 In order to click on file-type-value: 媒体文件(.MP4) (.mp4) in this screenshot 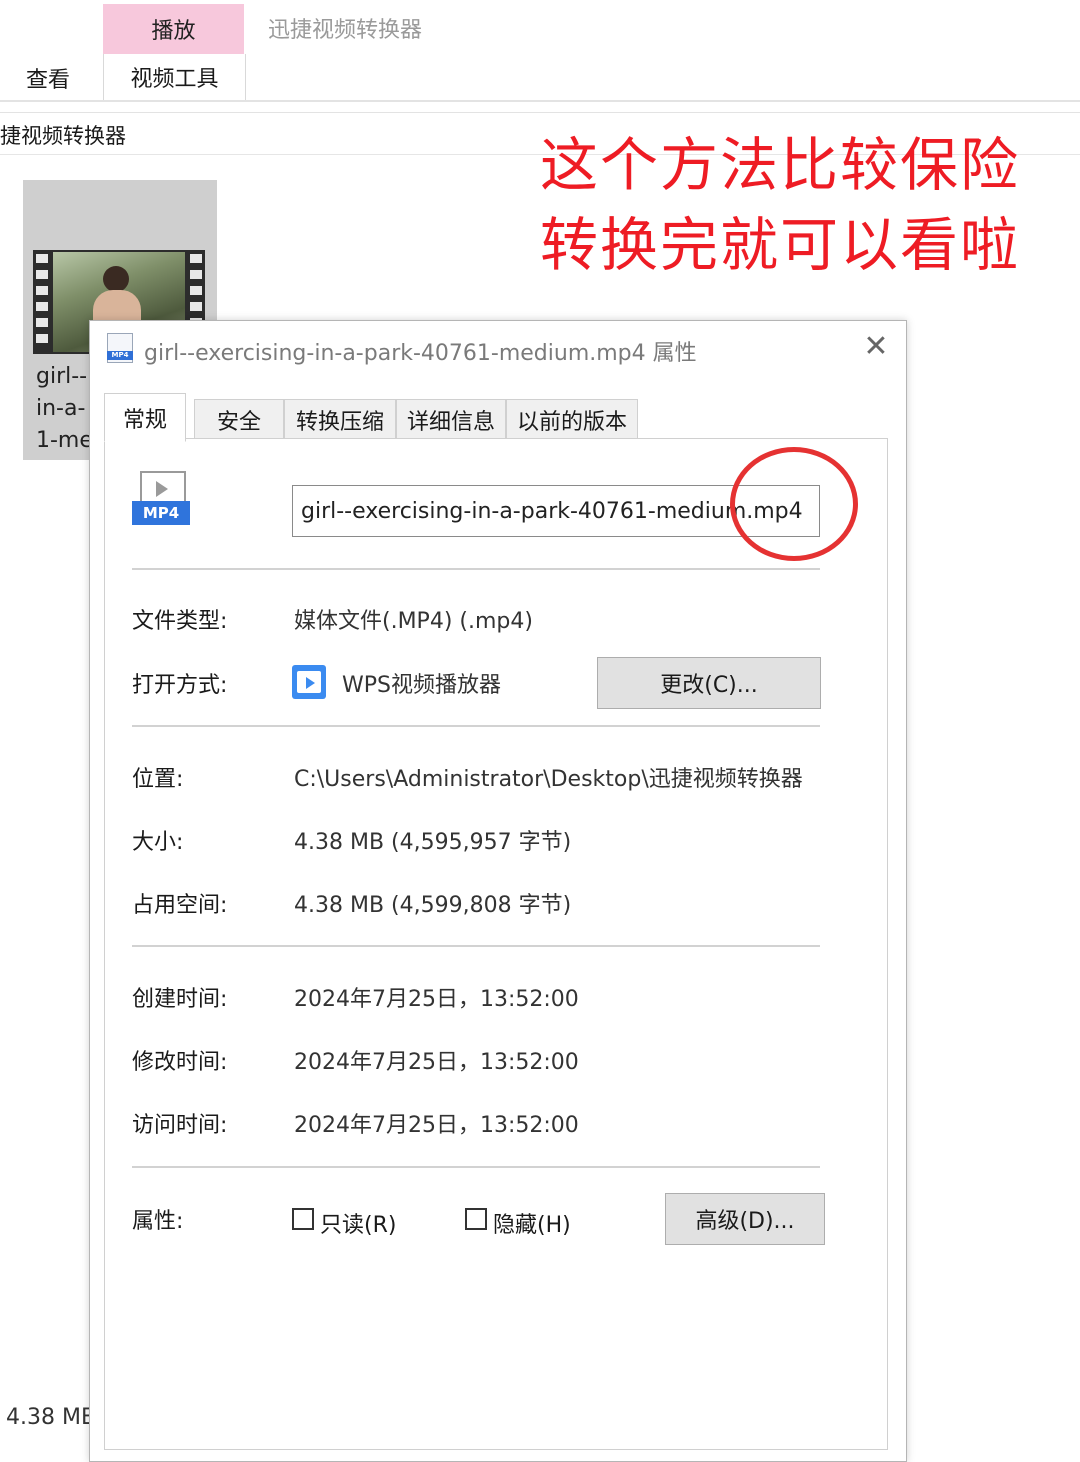, I will do `click(413, 621)`.